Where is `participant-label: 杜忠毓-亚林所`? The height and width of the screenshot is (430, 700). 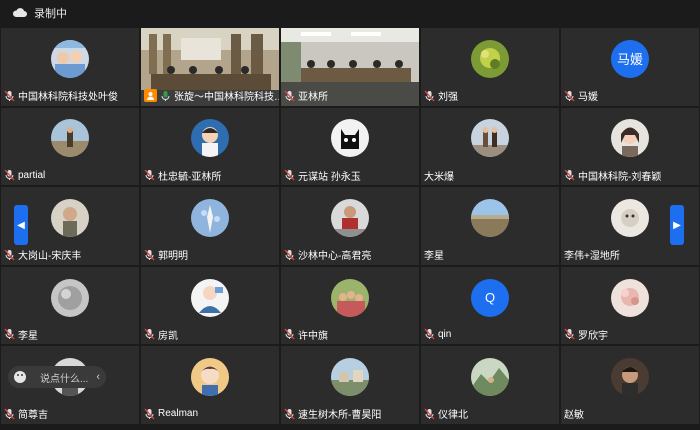 participant-label: 杜忠毓-亚林所 is located at coordinates (183, 175).